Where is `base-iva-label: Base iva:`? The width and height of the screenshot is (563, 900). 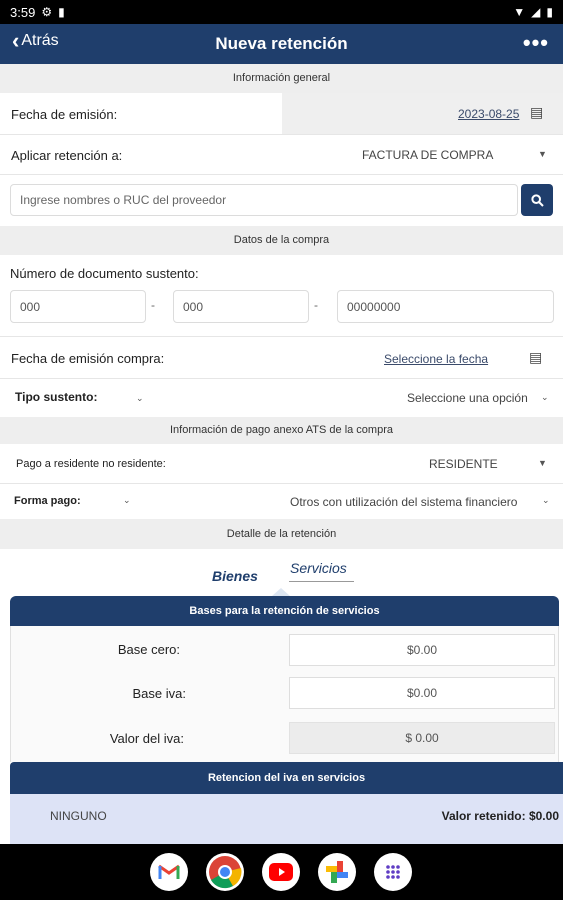
base-iva-label: Base iva: is located at coordinates (159, 693).